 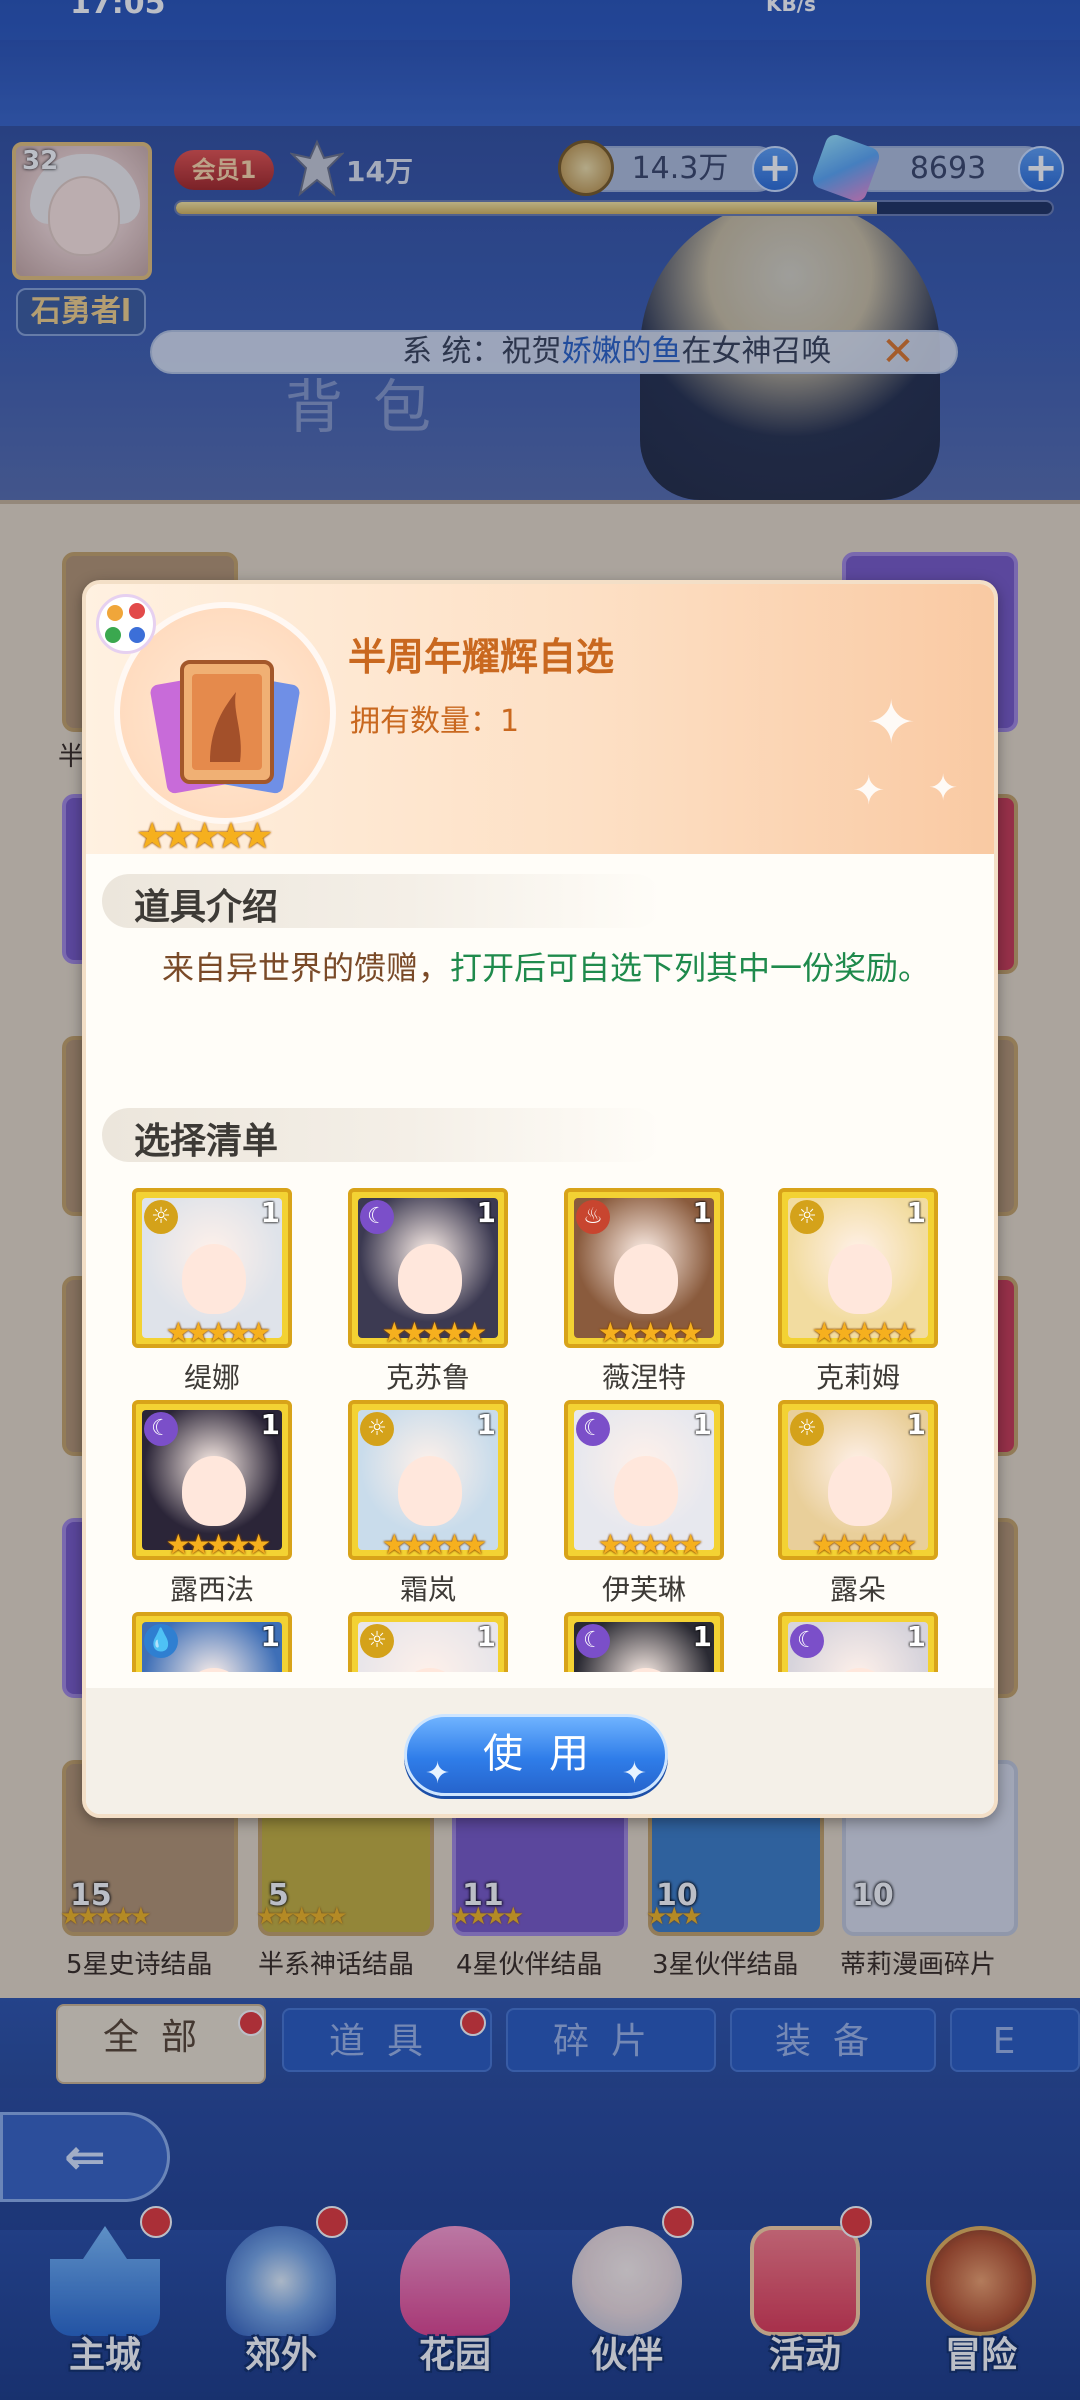 I want to click on hero-card: ☼1★★★★★, so click(x=428, y=1642).